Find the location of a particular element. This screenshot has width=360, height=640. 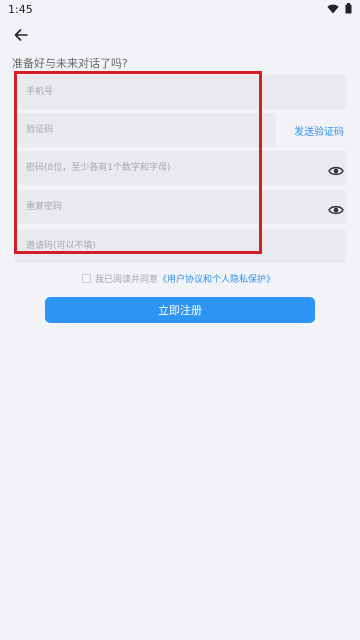

register-button: 立即注册 is located at coordinates (180, 310).